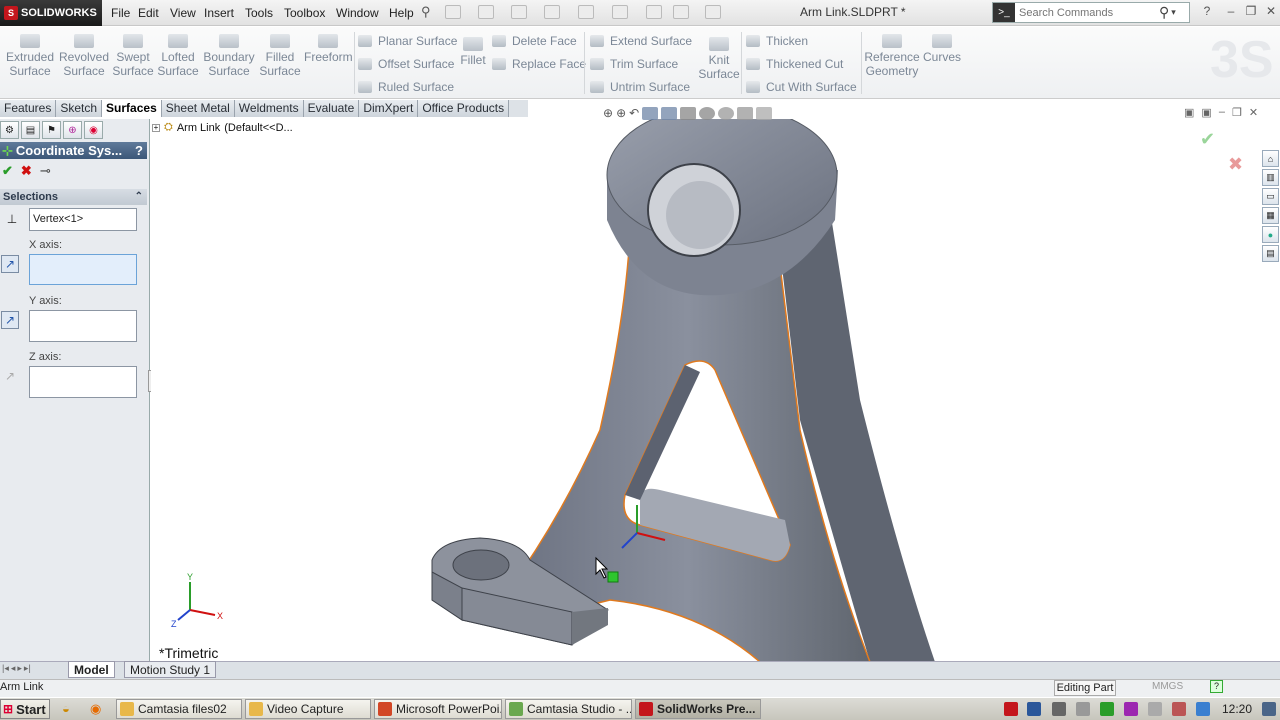  Describe the element at coordinates (713, 12) in the screenshot. I see `options-icon` at that location.